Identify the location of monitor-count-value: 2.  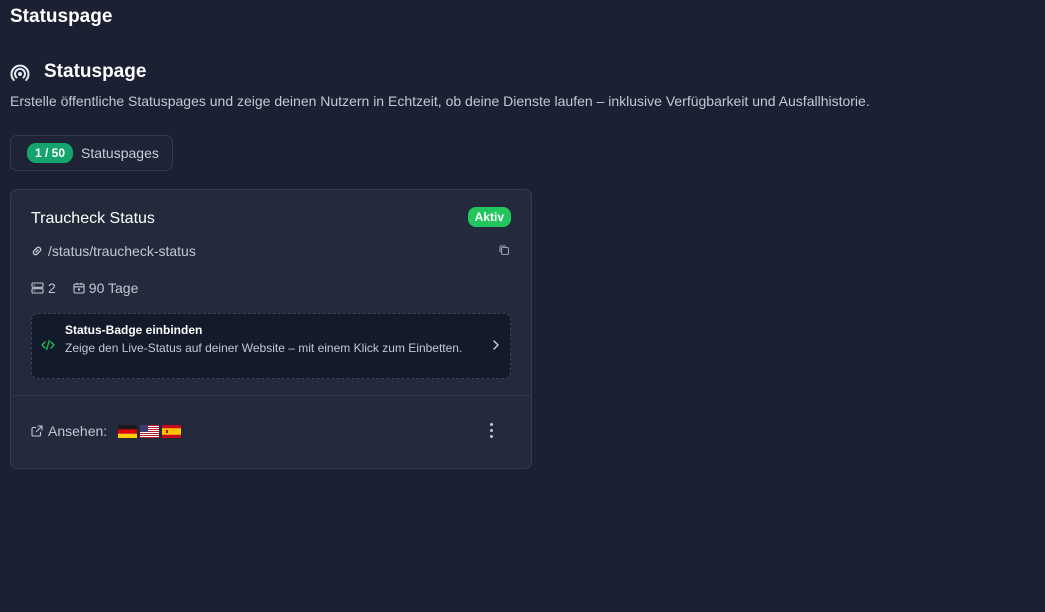
(52, 288).